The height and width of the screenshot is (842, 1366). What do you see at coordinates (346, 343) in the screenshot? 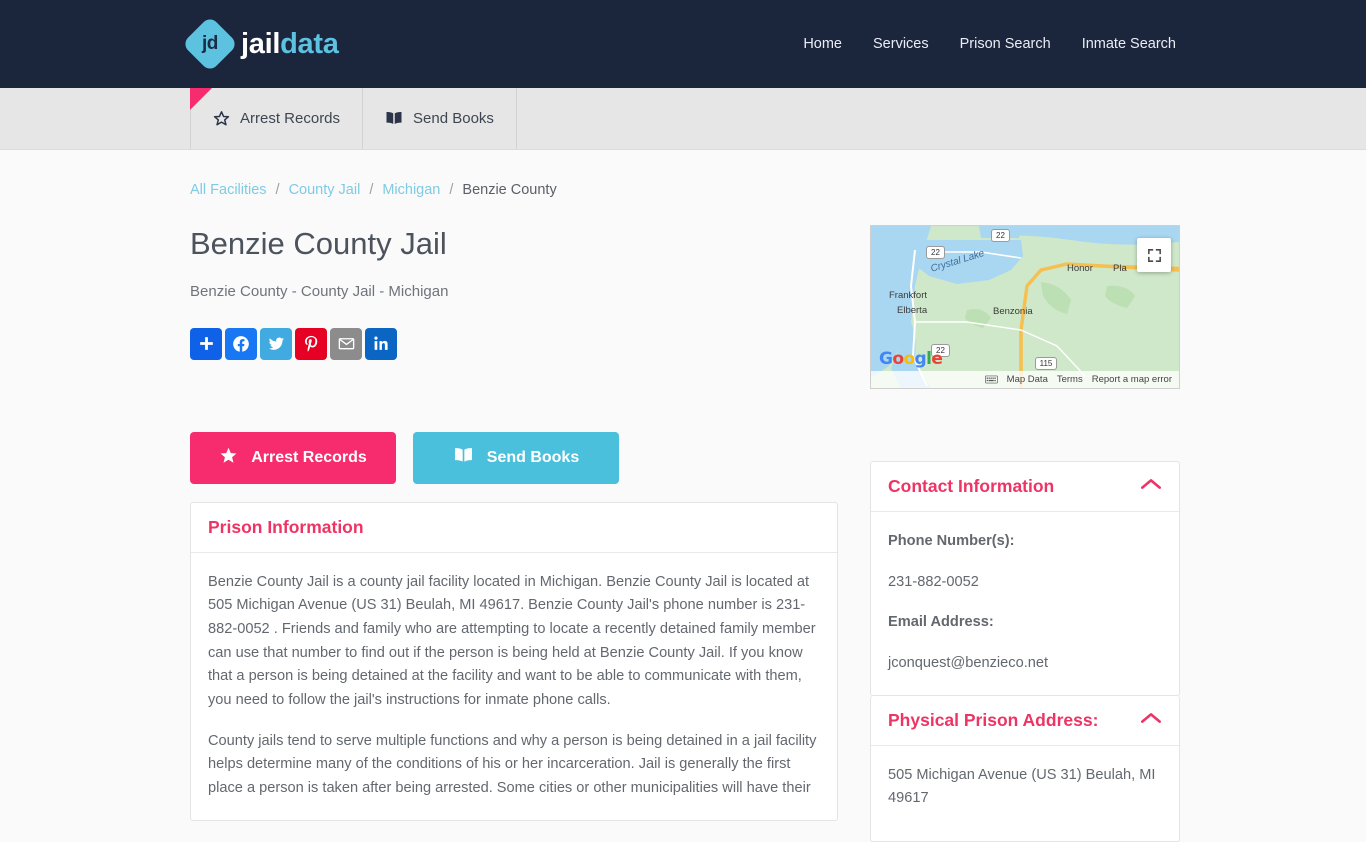
I see `email-share-icon` at bounding box center [346, 343].